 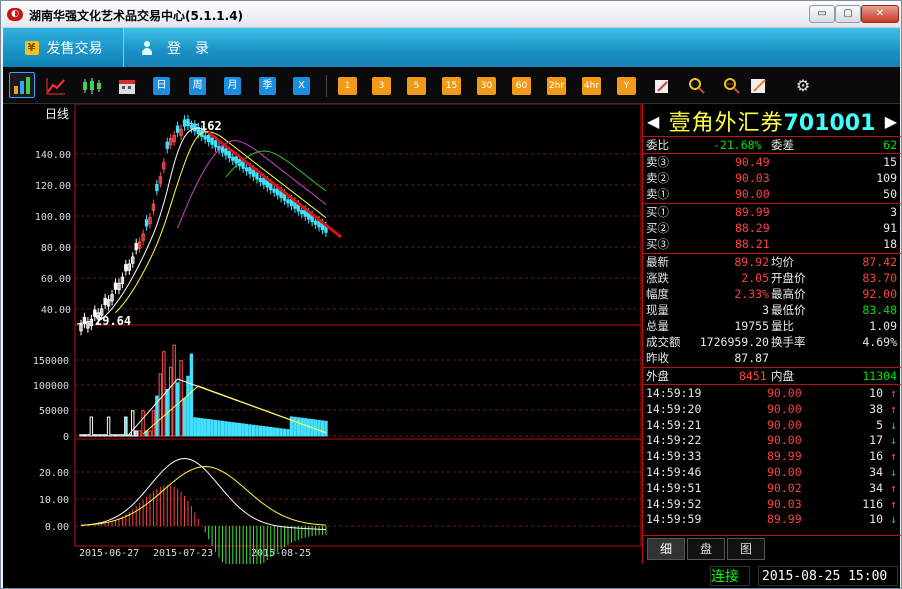 I want to click on bar-chart-button, so click(x=22, y=85).